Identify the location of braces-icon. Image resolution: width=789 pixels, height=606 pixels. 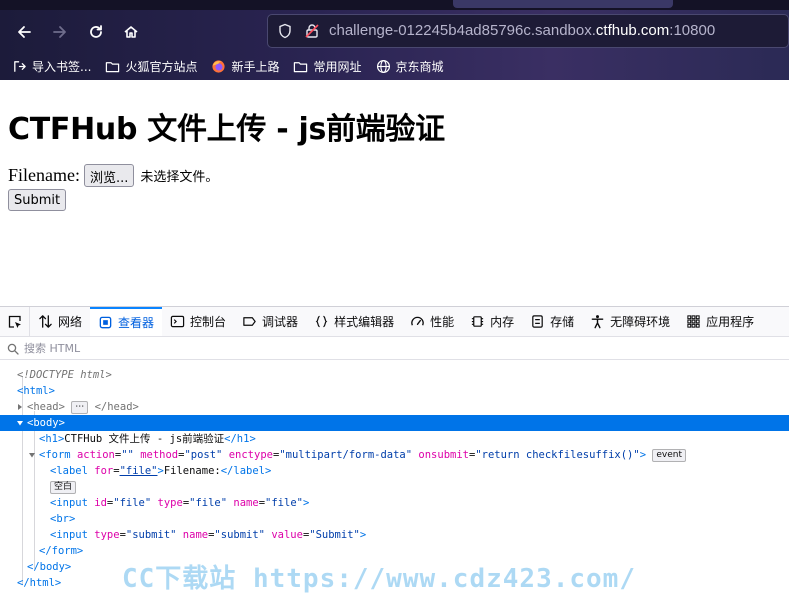
(321, 321).